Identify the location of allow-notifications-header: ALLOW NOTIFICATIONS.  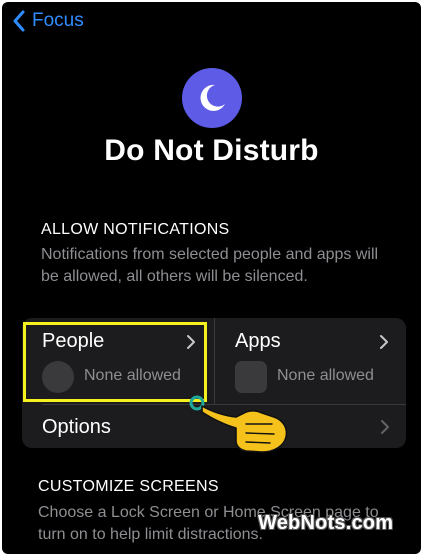
(135, 229).